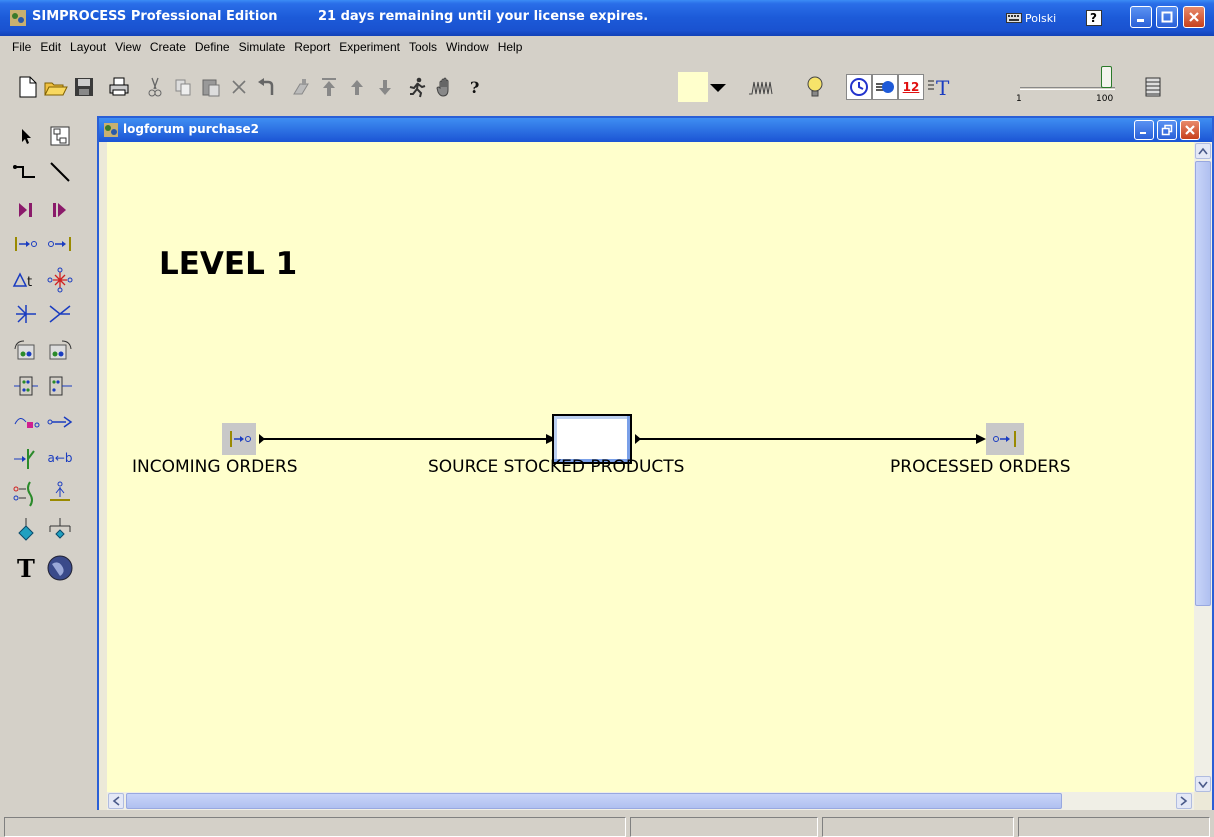 The image size is (1214, 837). What do you see at coordinates (171, 48) in the screenshot?
I see `menu-create: Create` at bounding box center [171, 48].